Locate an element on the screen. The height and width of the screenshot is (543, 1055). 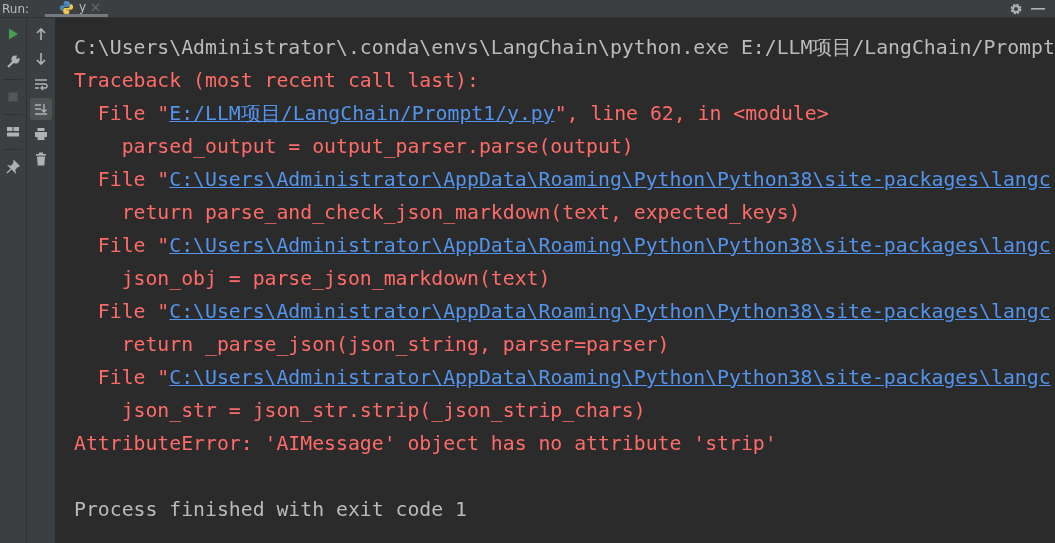
console-text: C:\Users\Administrator\.conda\envs\LangChain\python.exe E:/LLM项目/LangChain/Prompt is located at coordinates (564, 47).